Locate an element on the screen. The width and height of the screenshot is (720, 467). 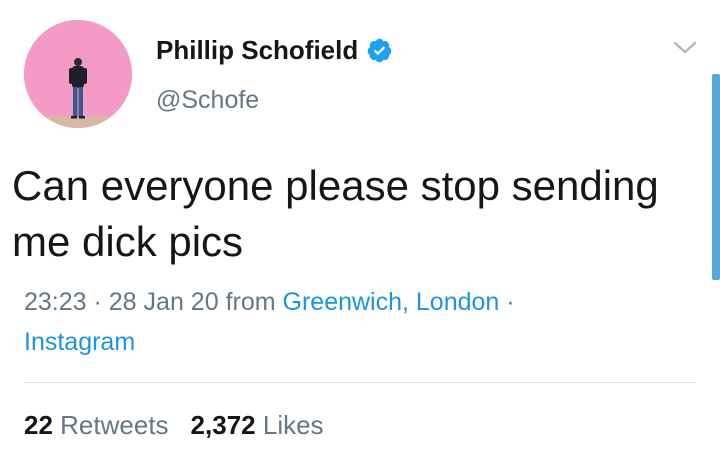
name-row: Phillip Schofield is located at coordinates (274, 50).